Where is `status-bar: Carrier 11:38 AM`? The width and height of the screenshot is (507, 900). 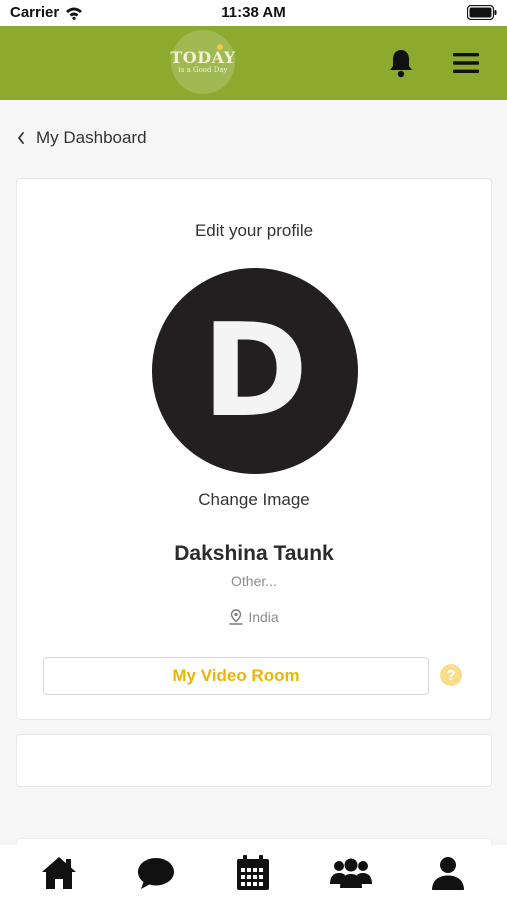 status-bar: Carrier 11:38 AM is located at coordinates (253, 13).